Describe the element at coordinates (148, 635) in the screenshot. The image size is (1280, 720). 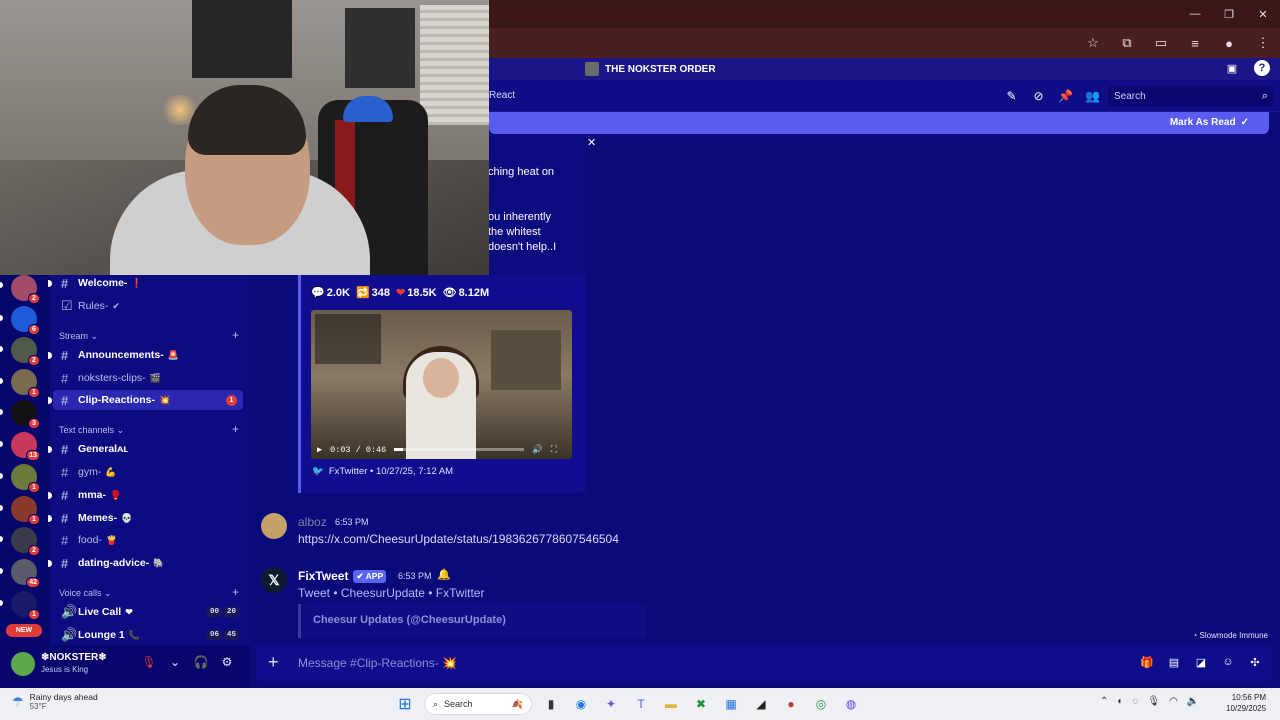
I see `voice-channel-lounge-1: 🔊 Lounge 1 📞 06 45` at that location.